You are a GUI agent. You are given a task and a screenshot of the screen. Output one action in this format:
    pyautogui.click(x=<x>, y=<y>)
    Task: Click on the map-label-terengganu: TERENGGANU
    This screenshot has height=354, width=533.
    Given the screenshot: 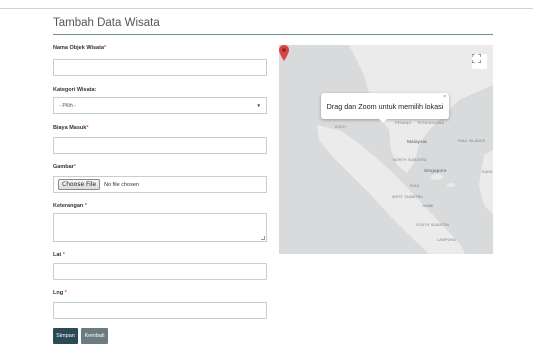 What is the action you would take?
    pyautogui.click(x=431, y=123)
    